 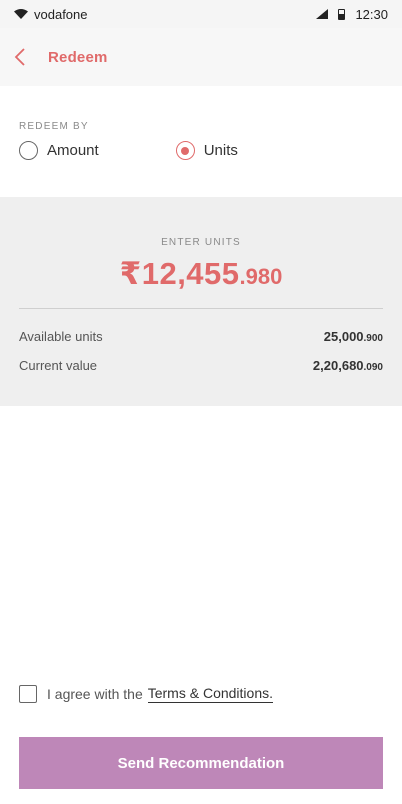 What do you see at coordinates (21, 14) in the screenshot?
I see `wifi-icon` at bounding box center [21, 14].